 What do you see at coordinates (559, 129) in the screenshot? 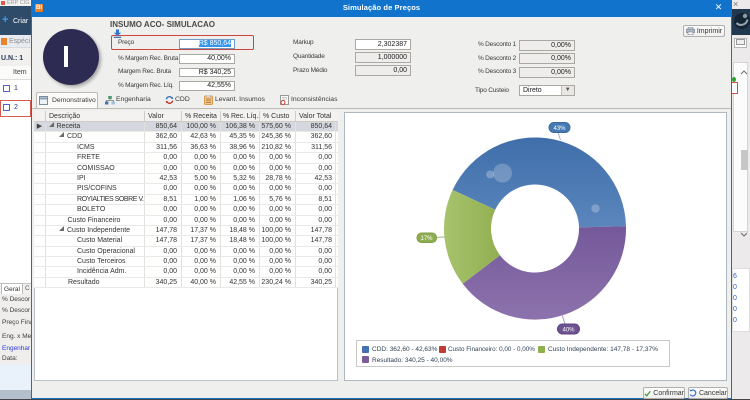
I see `svg-text: 43%` at bounding box center [559, 129].